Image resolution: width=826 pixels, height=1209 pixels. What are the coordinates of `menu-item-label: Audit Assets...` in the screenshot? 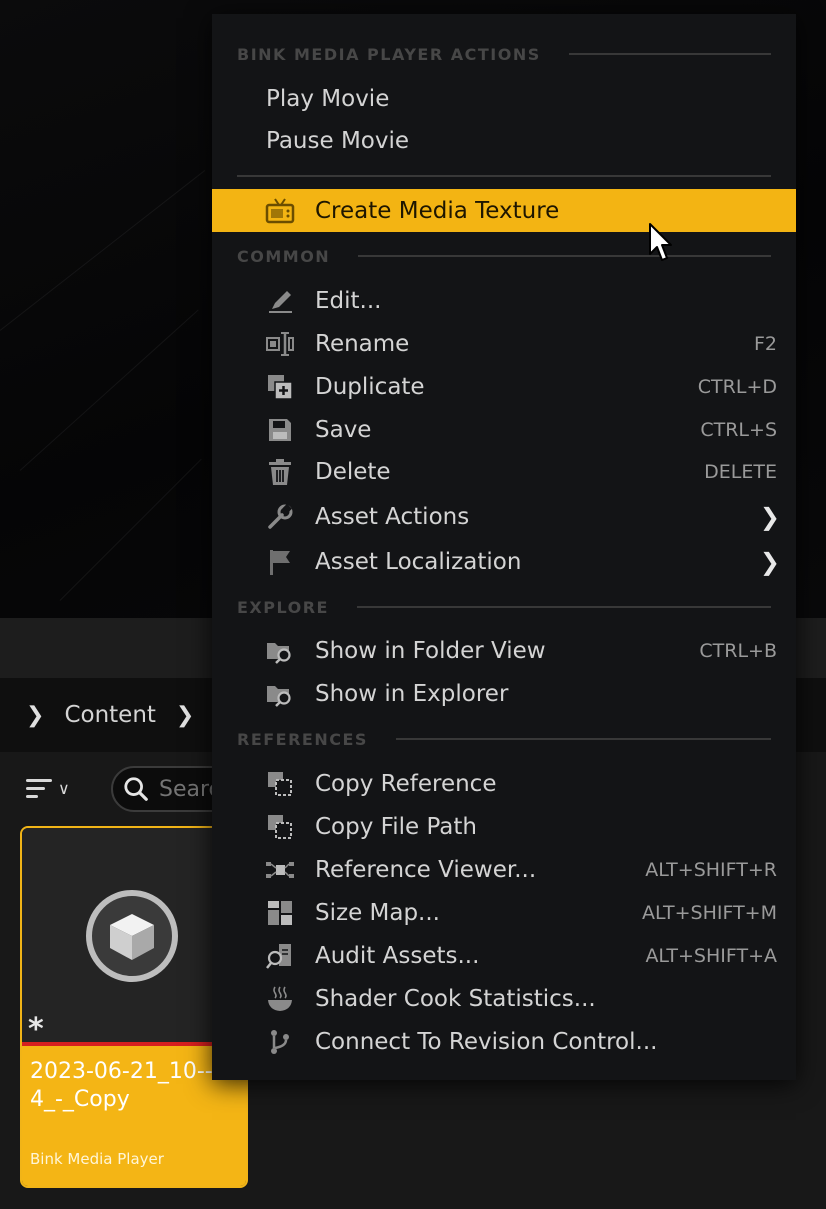 It's located at (397, 956).